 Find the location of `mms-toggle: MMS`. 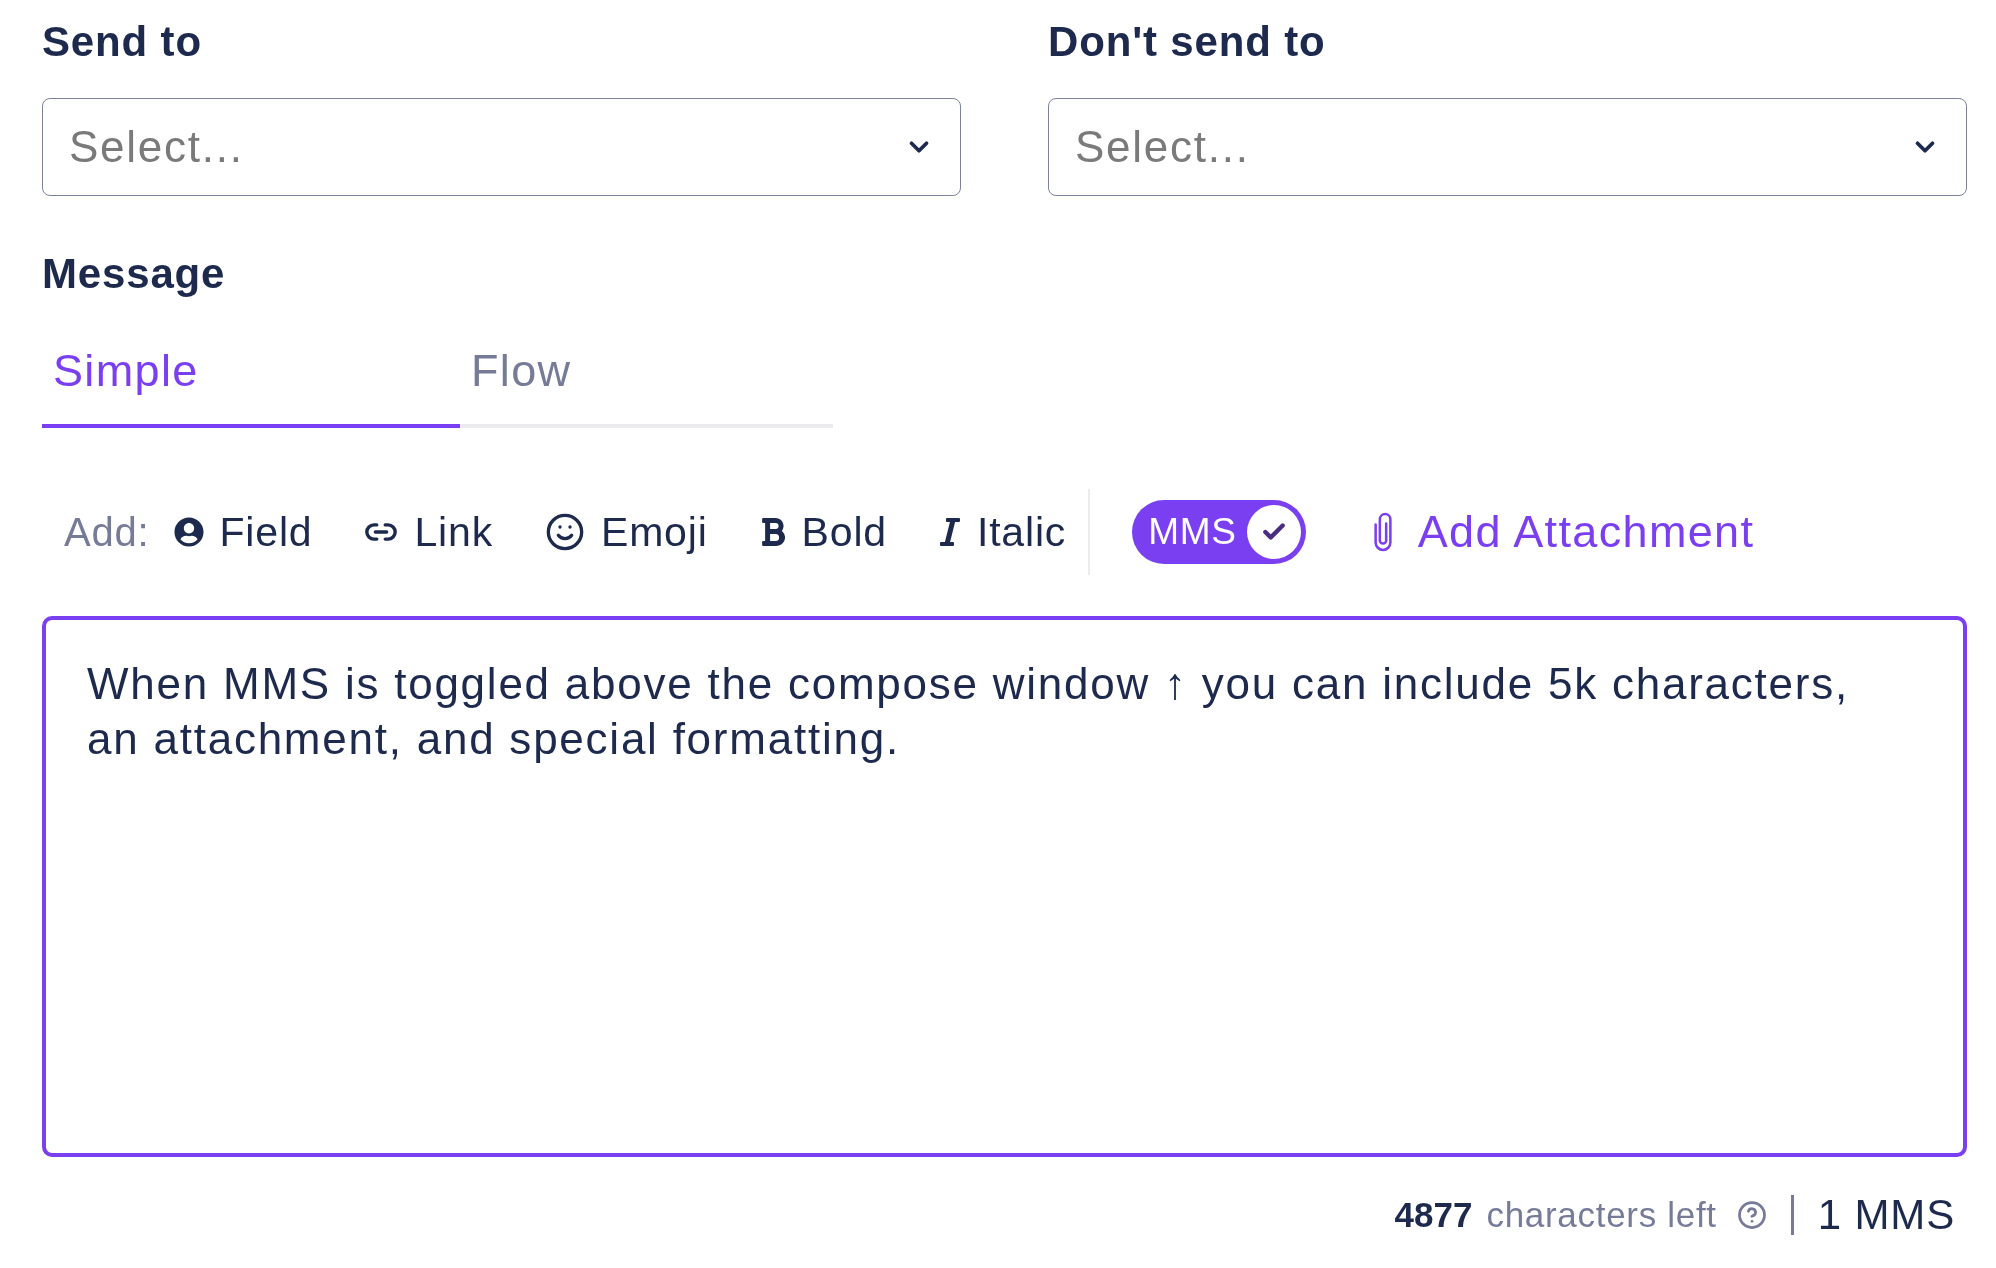

mms-toggle: MMS is located at coordinates (1219, 532).